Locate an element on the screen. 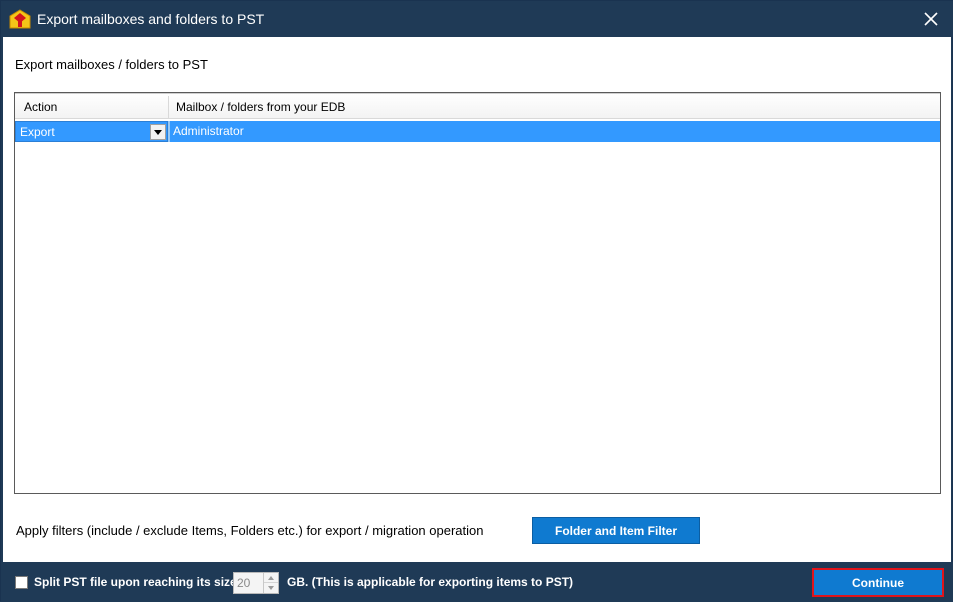 Image resolution: width=953 pixels, height=602 pixels. action-dropdown: Export is located at coordinates (91, 131).